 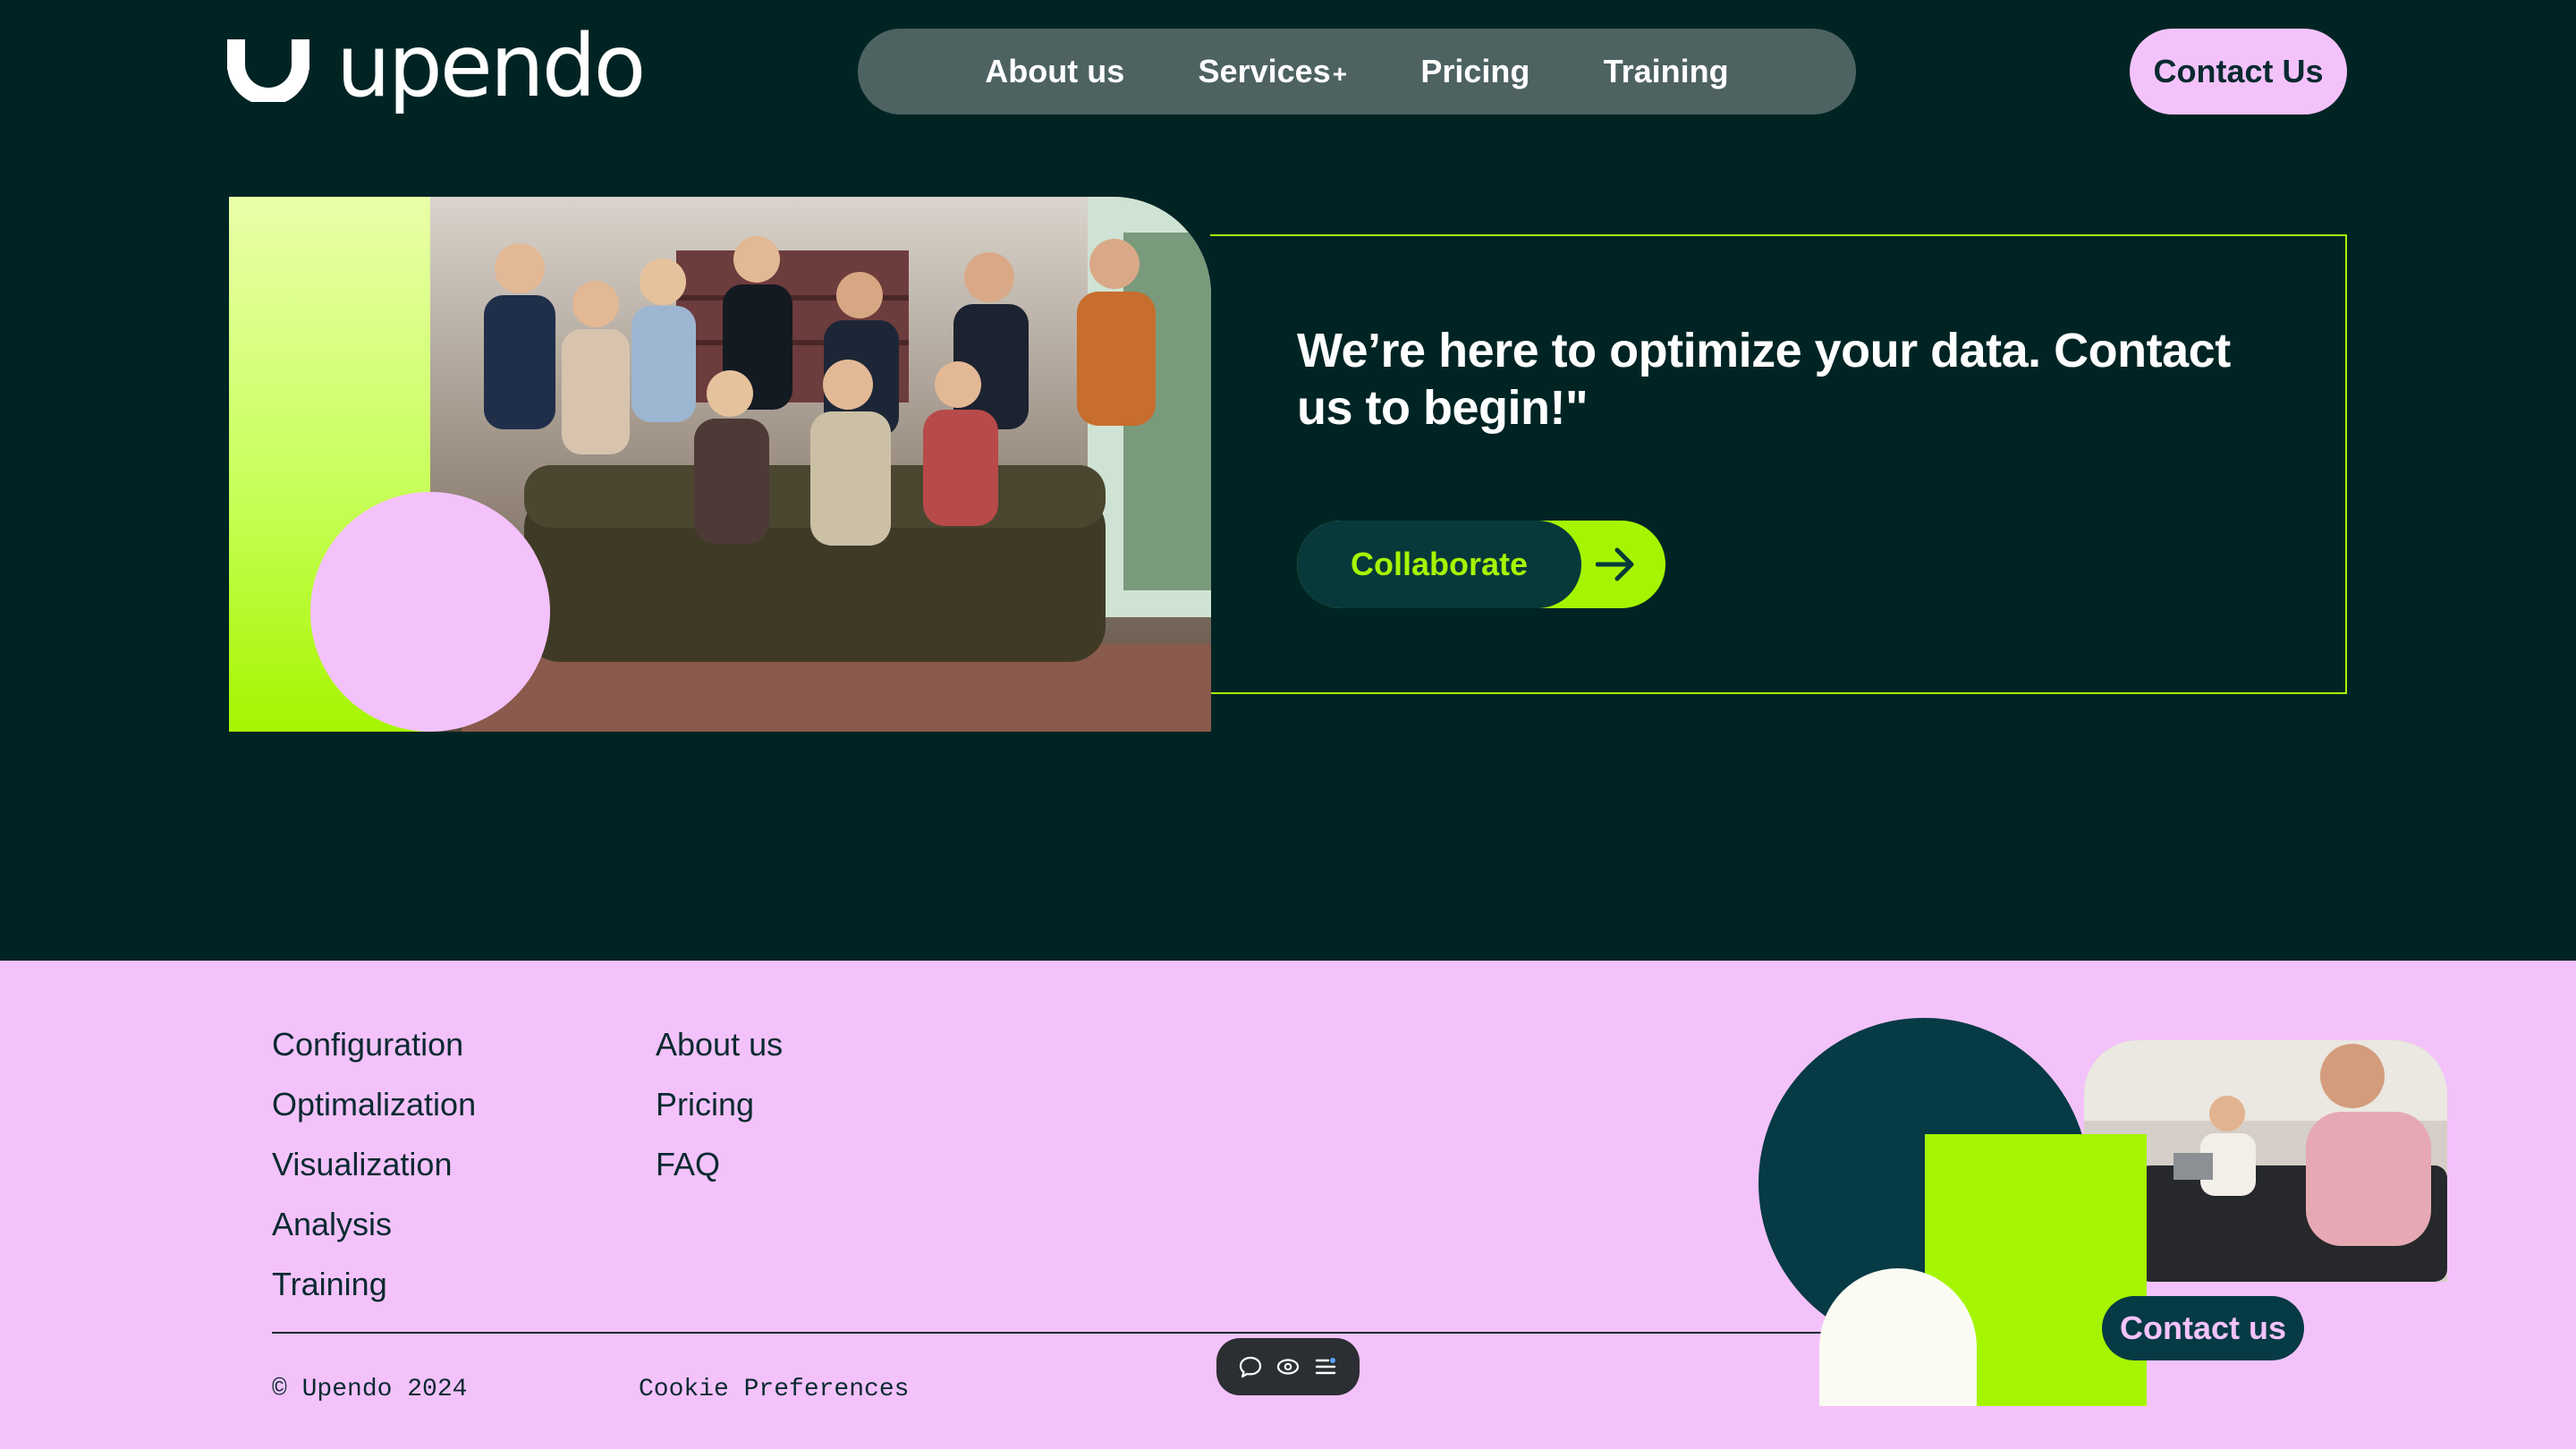 I want to click on footer-link-configuration: Configuration, so click(x=374, y=1044).